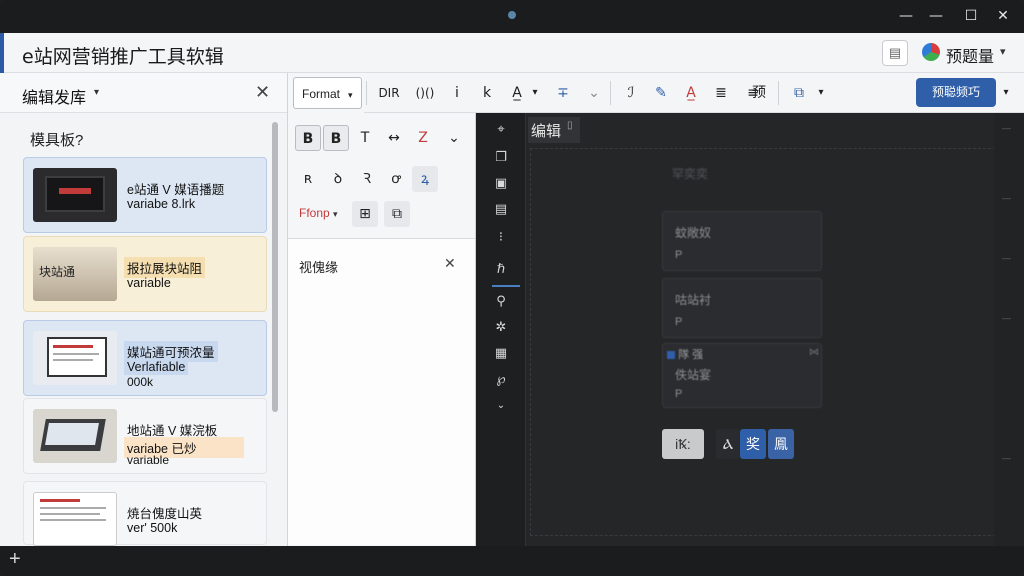 Image resolution: width=1024 pixels, height=576 pixels. What do you see at coordinates (314, 213) in the screenshot?
I see `font-label: Ffonp` at bounding box center [314, 213].